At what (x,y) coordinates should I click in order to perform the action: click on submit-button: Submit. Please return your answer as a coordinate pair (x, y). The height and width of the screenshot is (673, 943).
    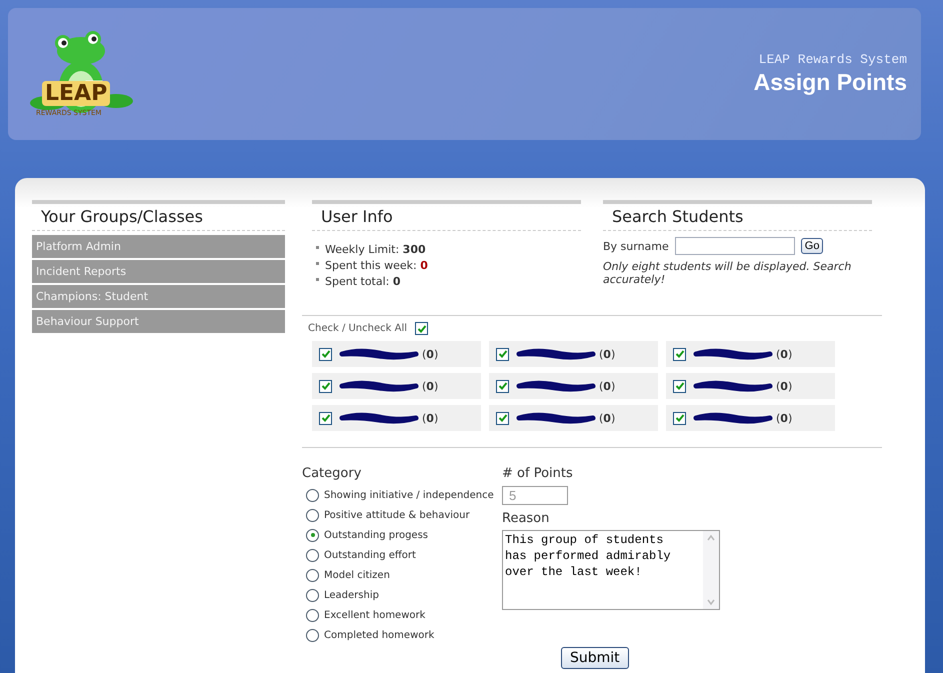
    Looking at the image, I should click on (595, 658).